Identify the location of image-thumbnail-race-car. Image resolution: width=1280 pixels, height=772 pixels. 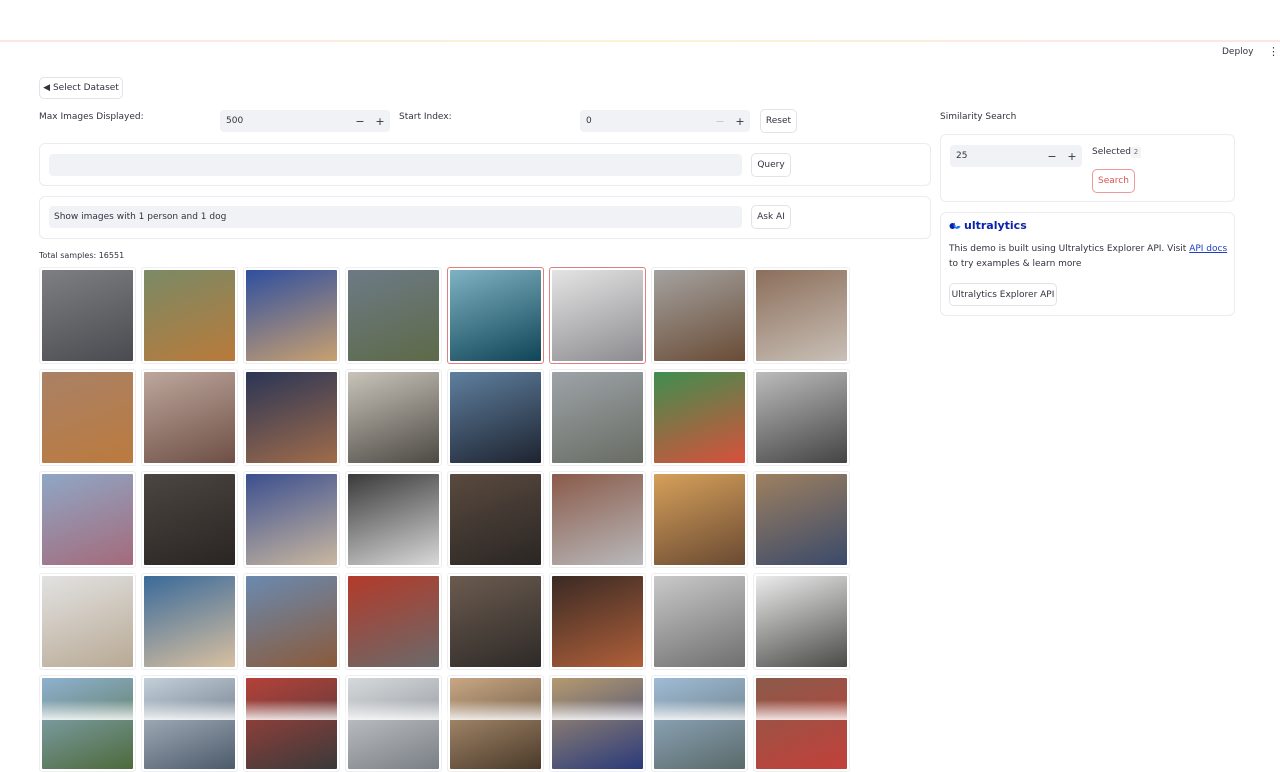
(393, 519).